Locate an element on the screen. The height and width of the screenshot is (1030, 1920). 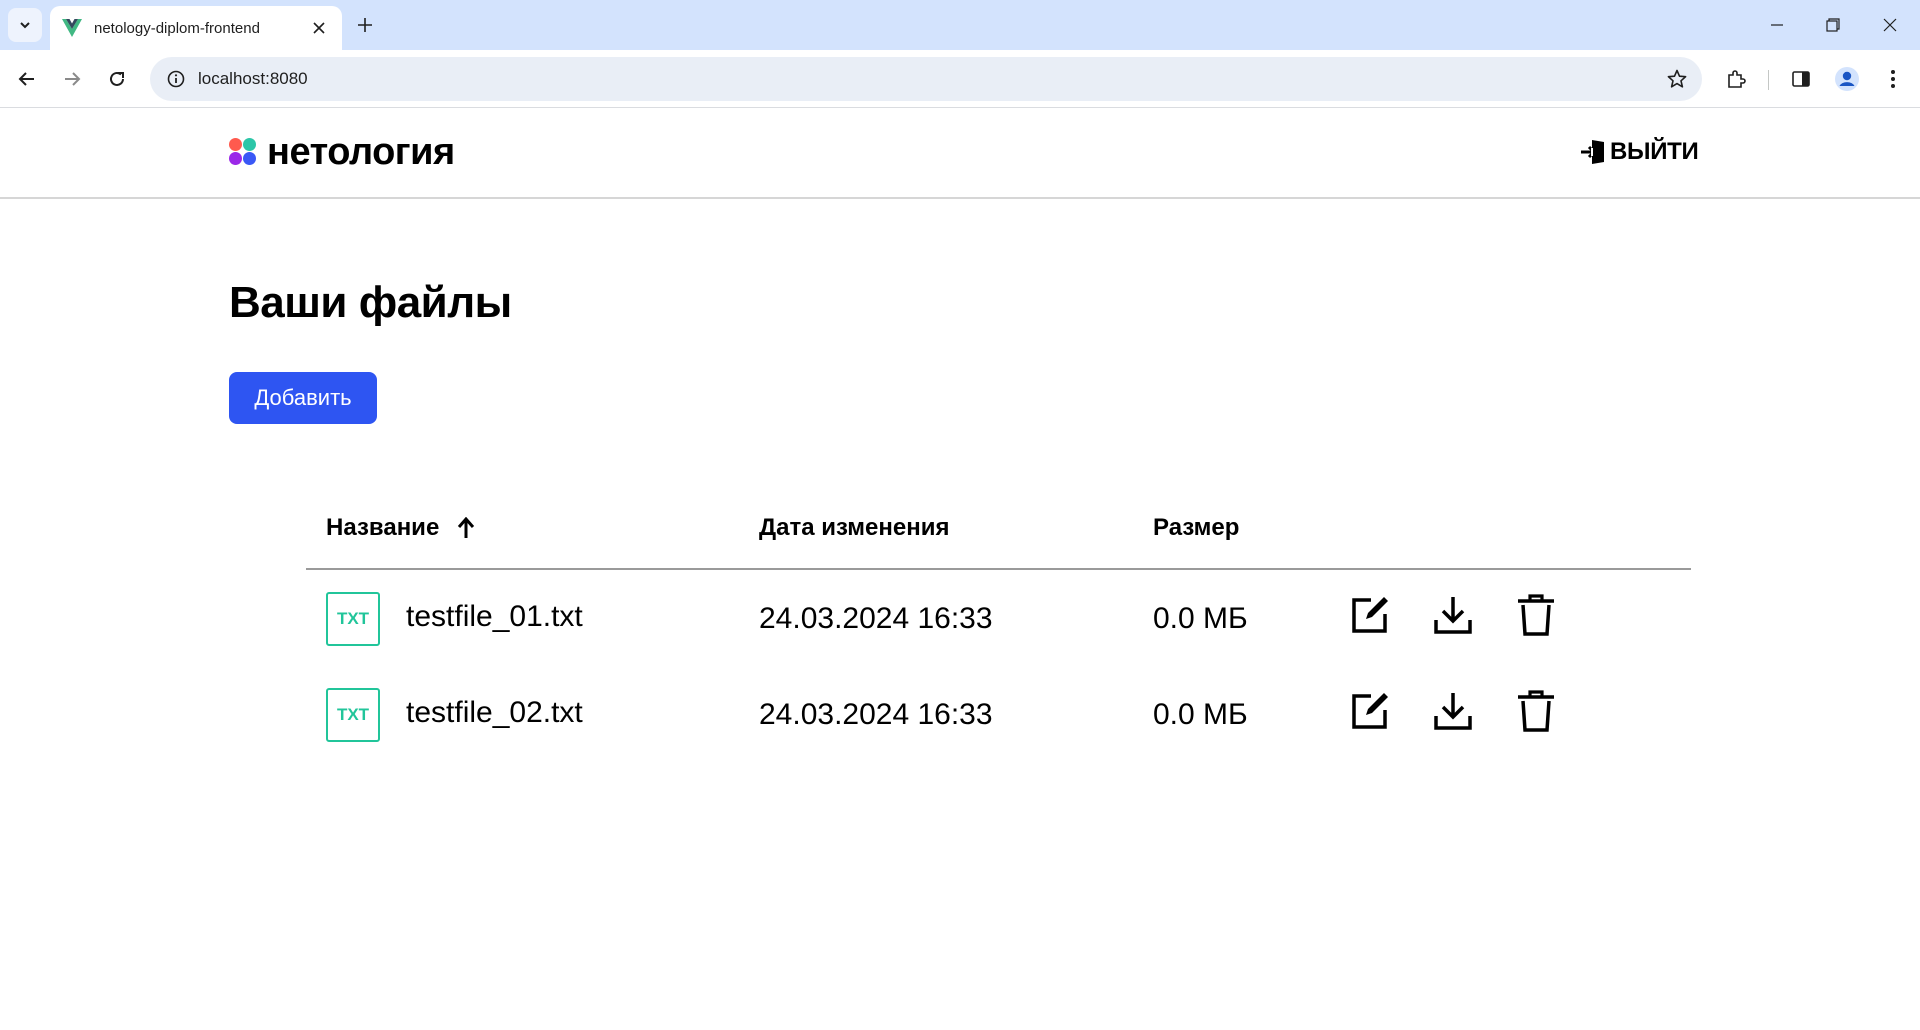
more-menu-icon is located at coordinates (1893, 79).